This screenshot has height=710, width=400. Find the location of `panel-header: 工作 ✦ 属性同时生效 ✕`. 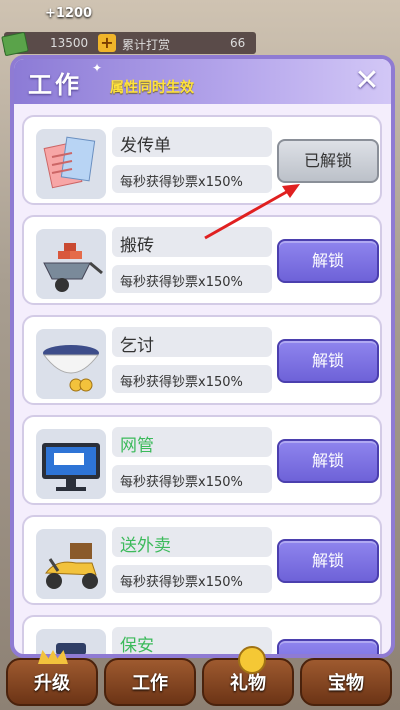

panel-header: 工作 ✦ 属性同时生效 ✕ is located at coordinates (202, 81).